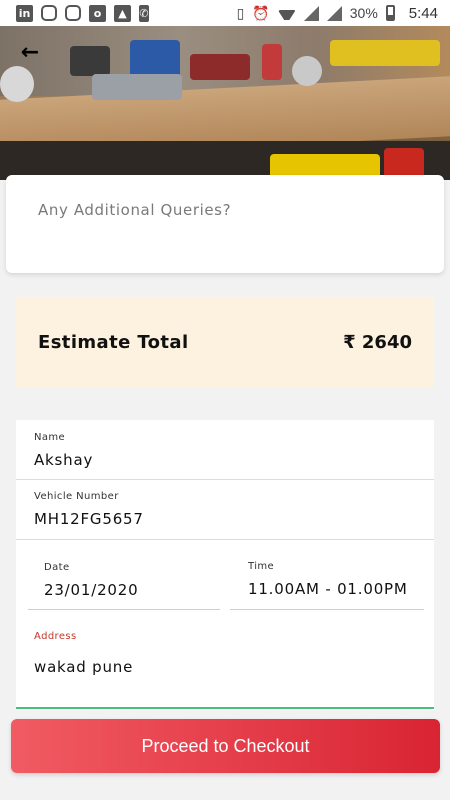 This screenshot has height=800, width=450. I want to click on address-value: wakad pune, so click(83, 667).